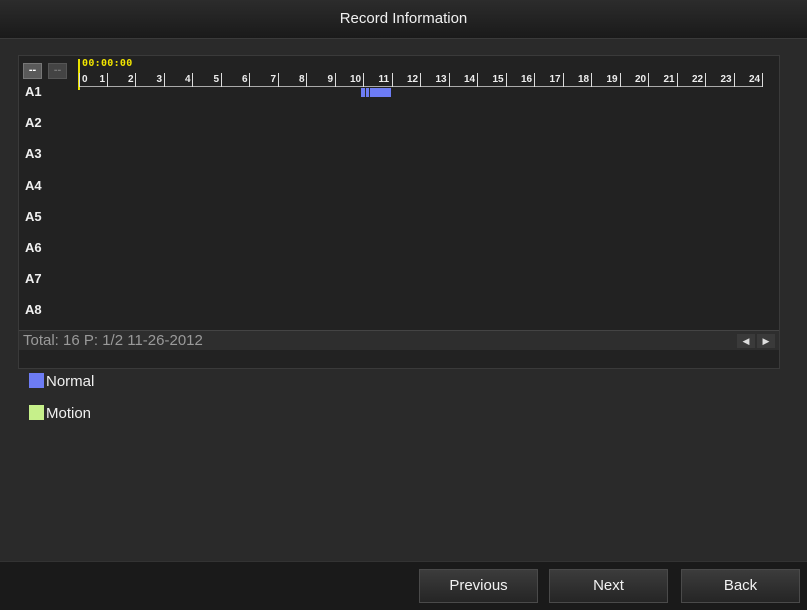  What do you see at coordinates (612, 79) in the screenshot?
I see `hour-label: 19` at bounding box center [612, 79].